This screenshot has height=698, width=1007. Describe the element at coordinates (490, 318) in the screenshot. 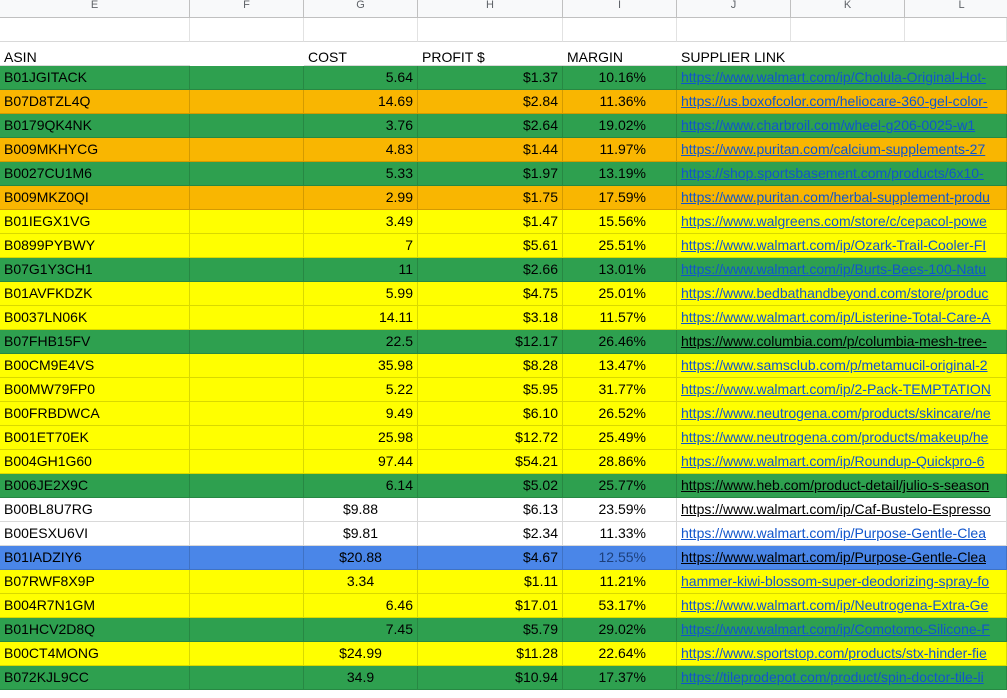

I see `profit-cell: $3.18` at that location.